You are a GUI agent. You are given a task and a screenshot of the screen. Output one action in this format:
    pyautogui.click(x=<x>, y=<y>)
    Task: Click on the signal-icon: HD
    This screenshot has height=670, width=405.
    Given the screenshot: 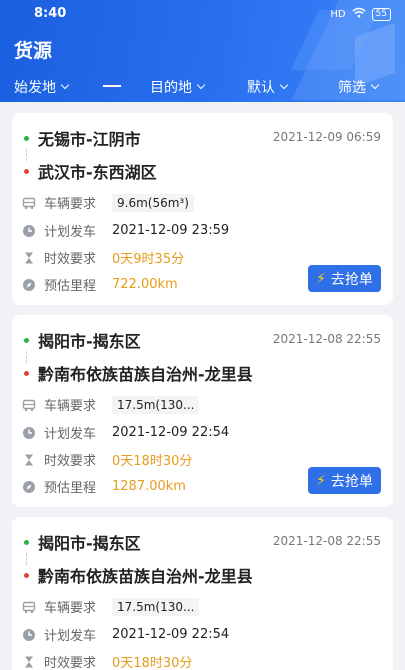 What is the action you would take?
    pyautogui.click(x=338, y=14)
    